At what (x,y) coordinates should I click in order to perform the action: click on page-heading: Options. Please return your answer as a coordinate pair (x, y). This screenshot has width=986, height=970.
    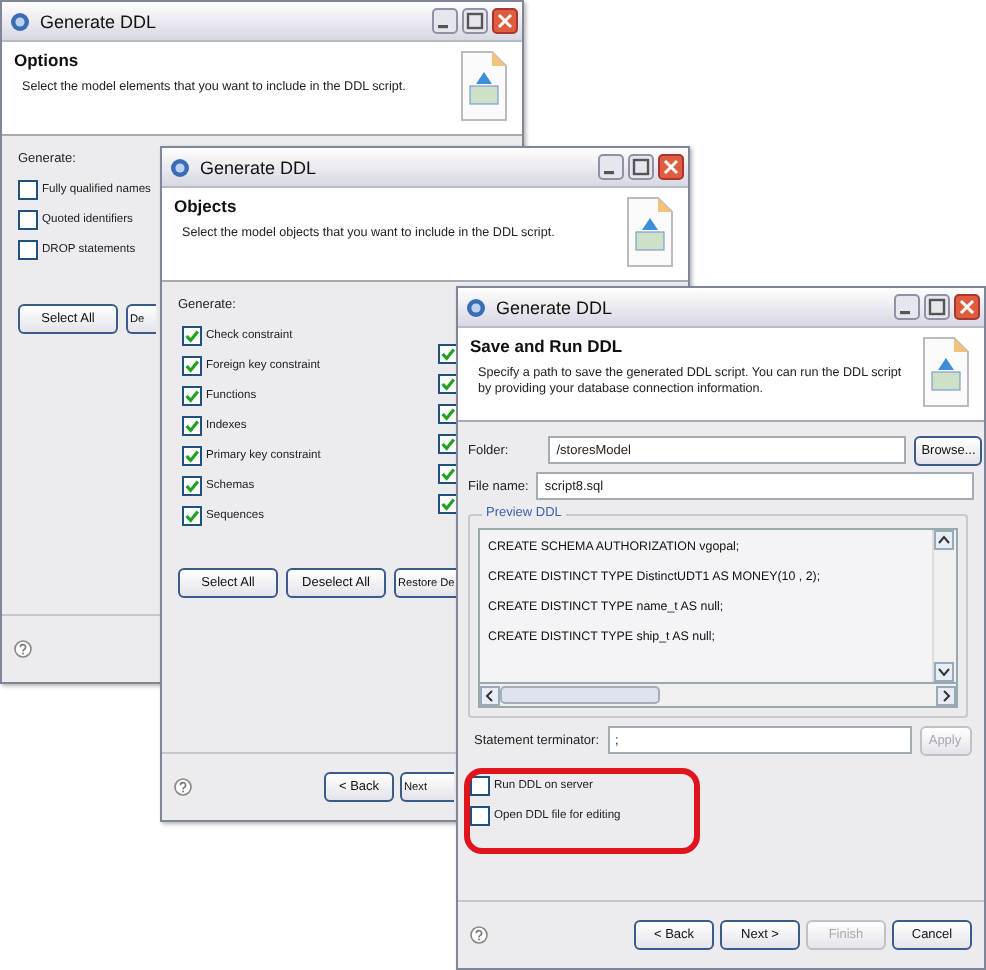
    Looking at the image, I should click on (47, 60).